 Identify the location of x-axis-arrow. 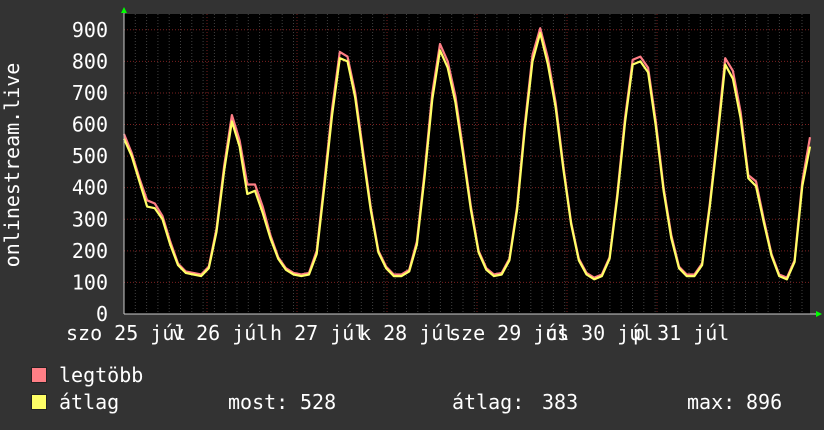
(819, 314).